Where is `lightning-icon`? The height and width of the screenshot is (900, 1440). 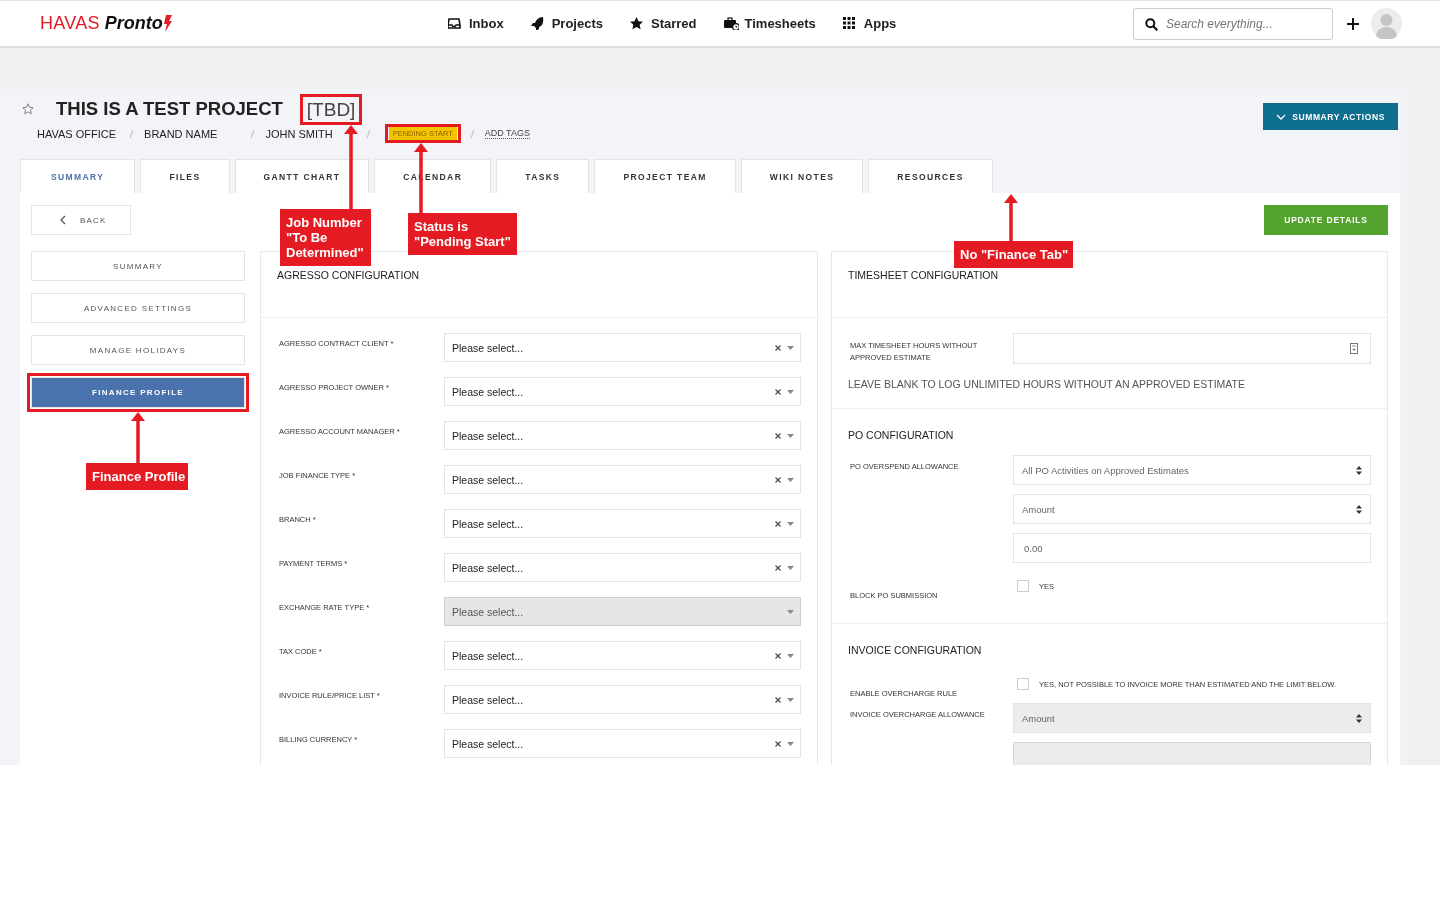
lightning-icon is located at coordinates (167, 23).